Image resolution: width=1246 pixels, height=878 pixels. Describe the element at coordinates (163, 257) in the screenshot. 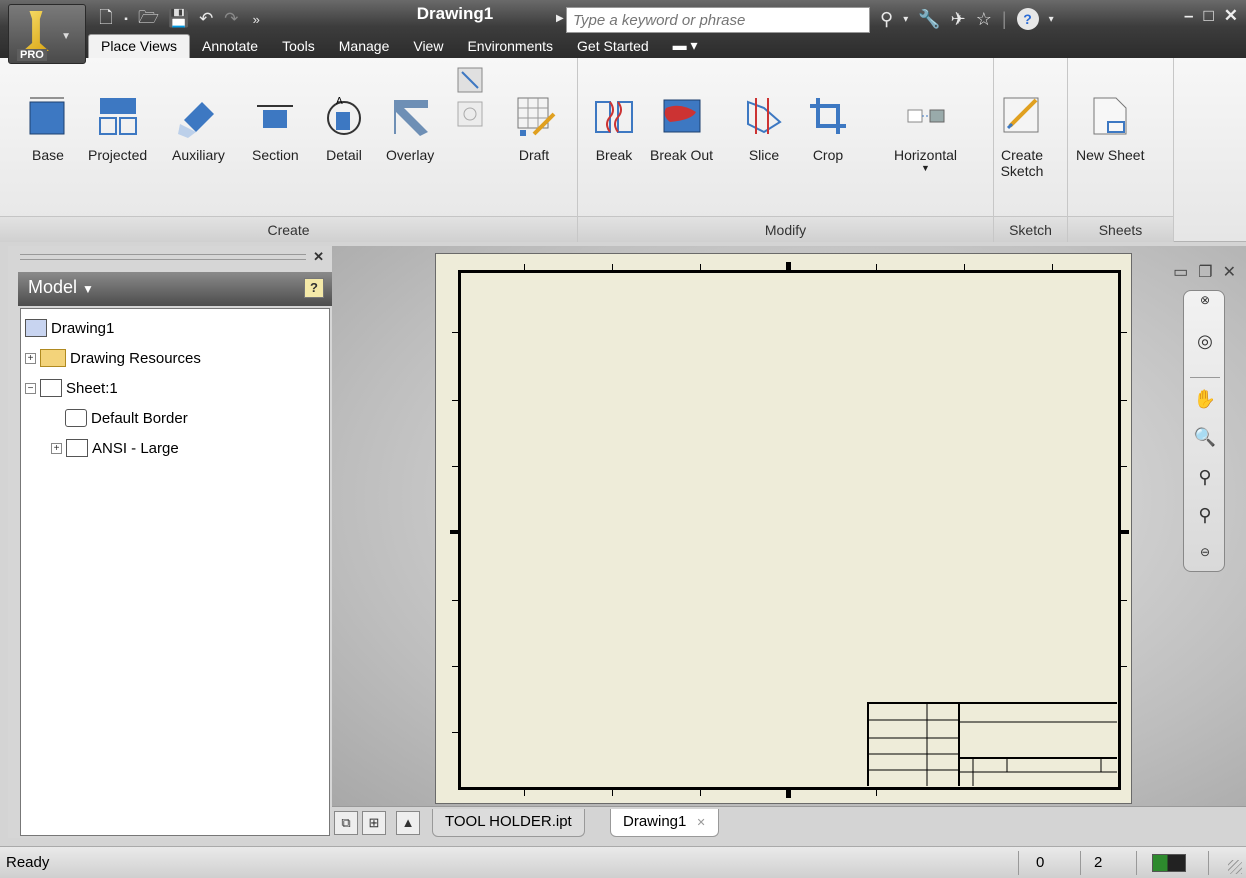

I see `browser-drag-handle` at that location.